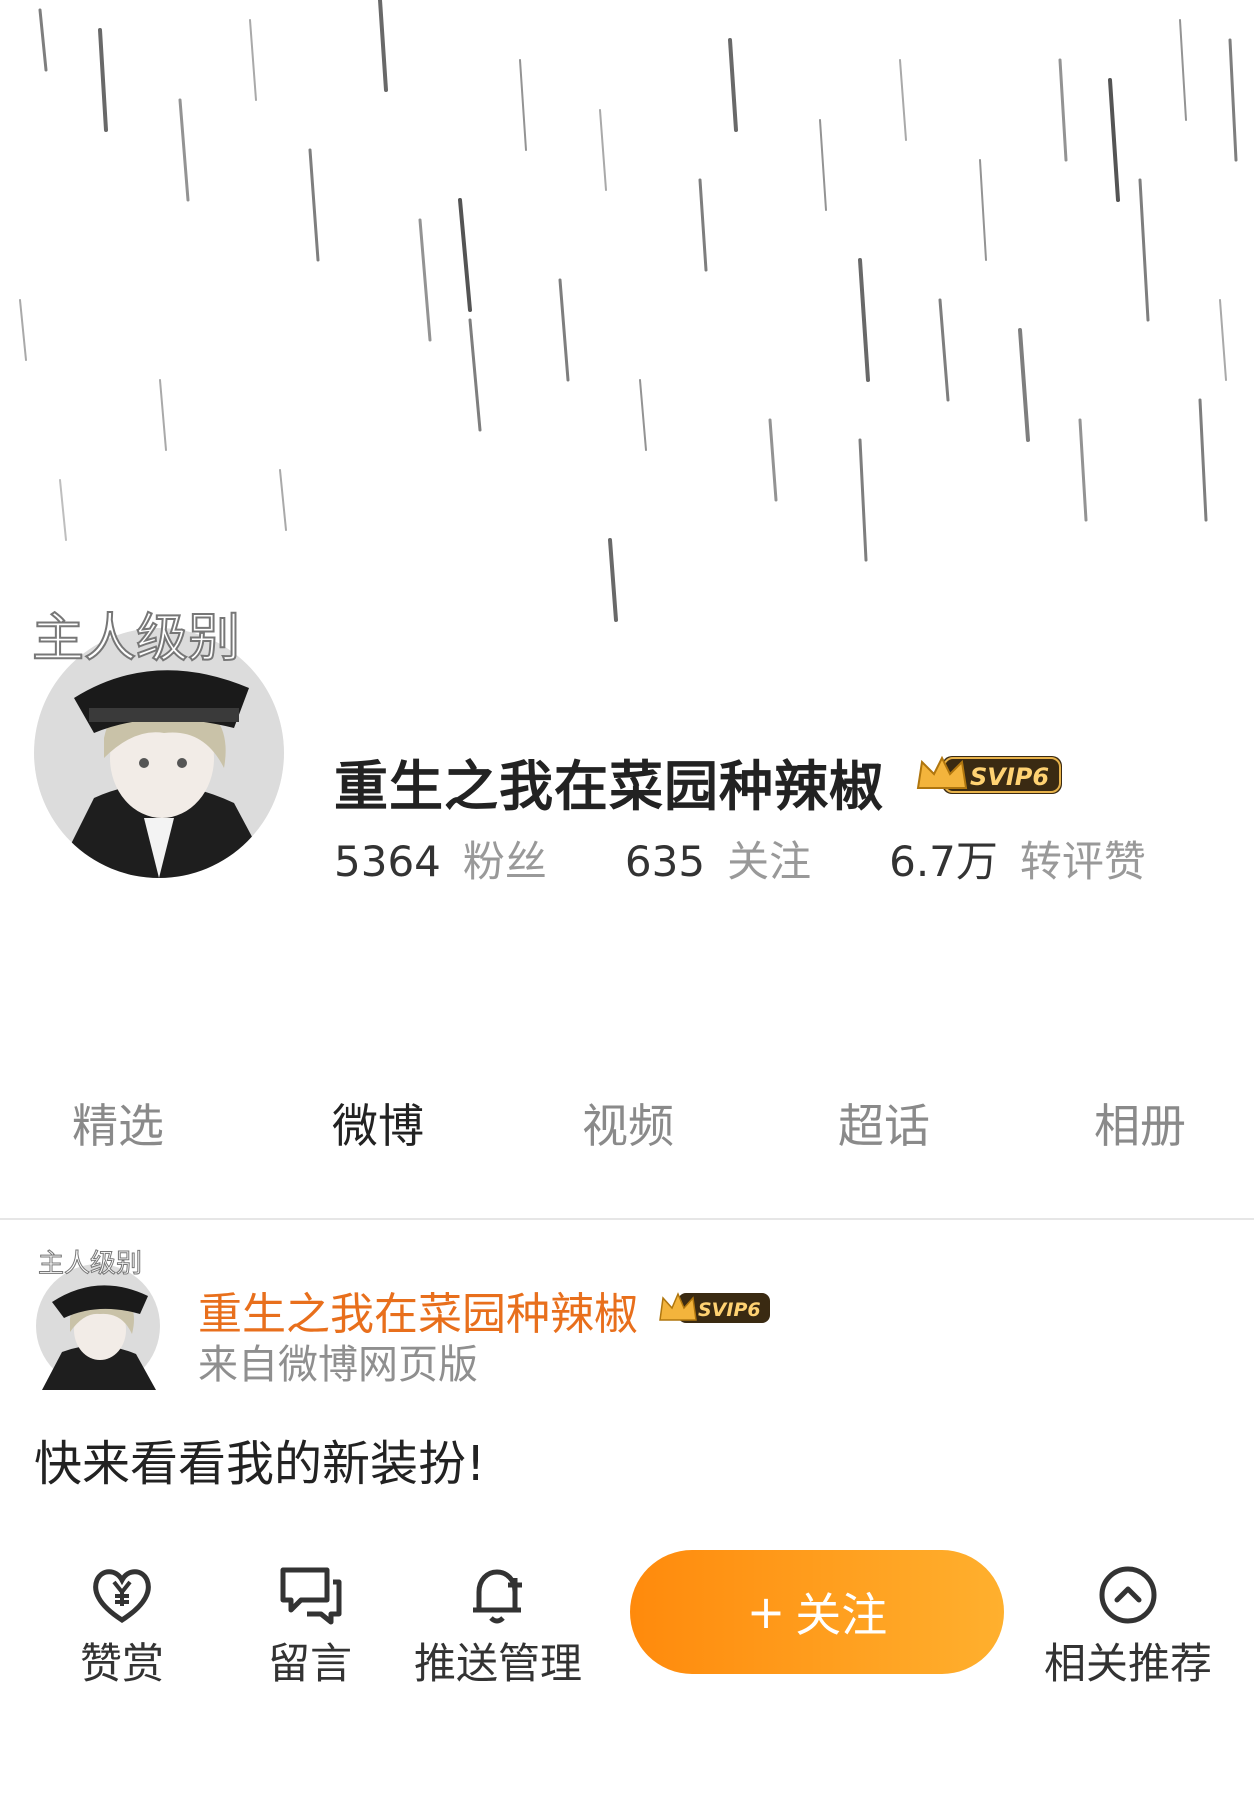 This screenshot has height=1818, width=1254. I want to click on stat-interactions: 6.7万 转评赞, so click(1017, 858).